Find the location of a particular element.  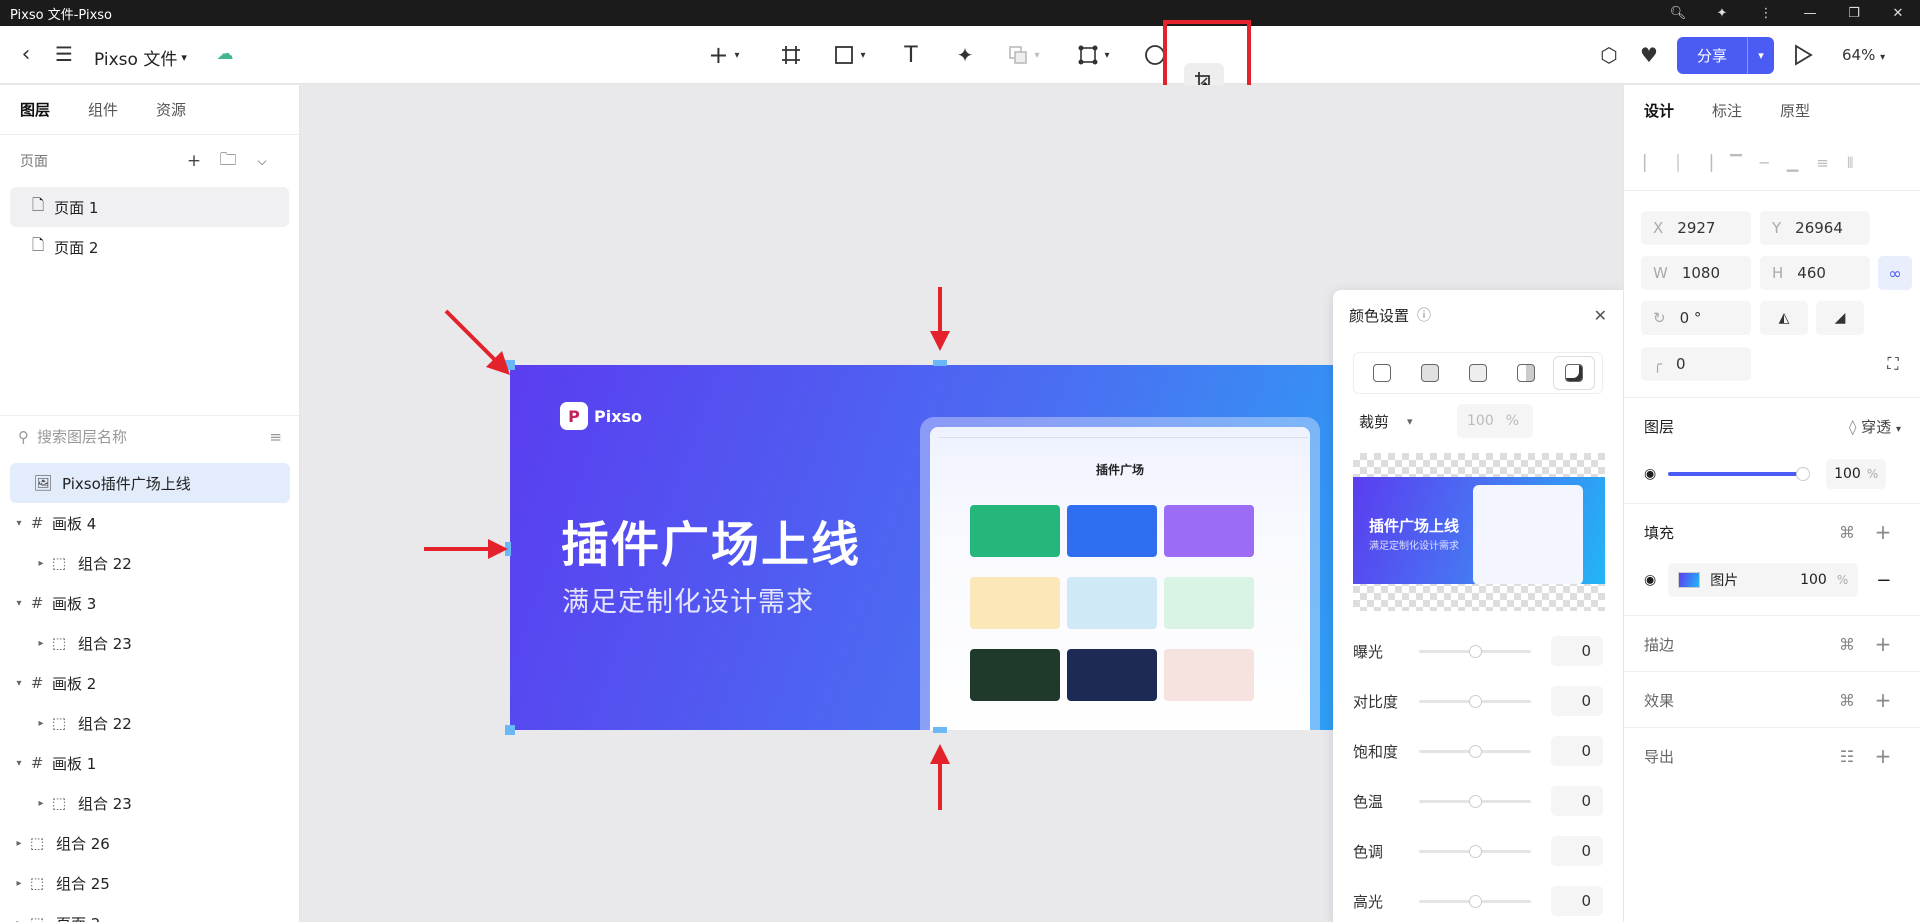

plugins-icon: ⬡ is located at coordinates (1609, 55).